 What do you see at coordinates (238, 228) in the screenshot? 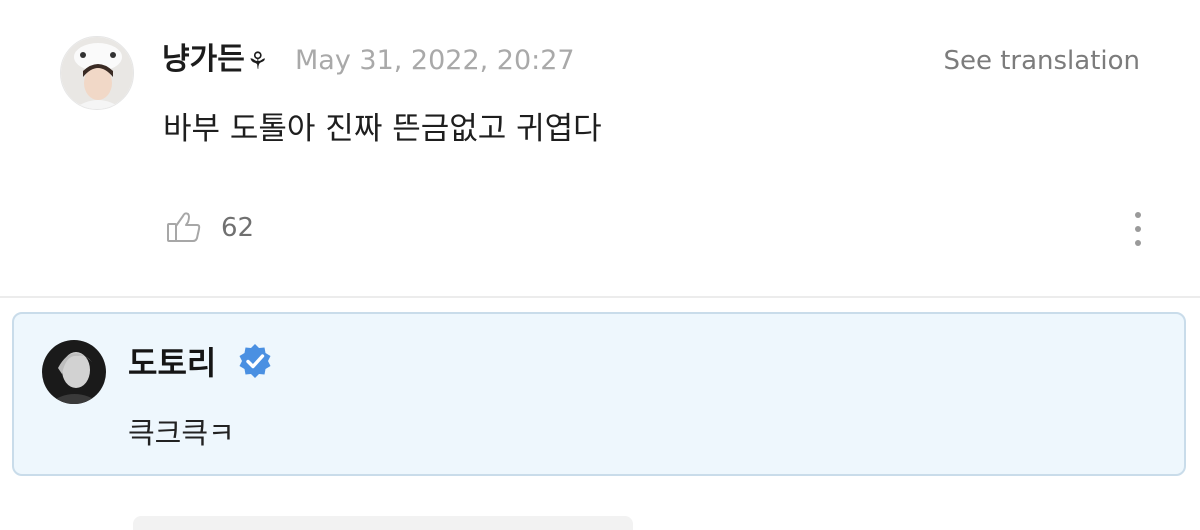
I see `like-count: 62` at bounding box center [238, 228].